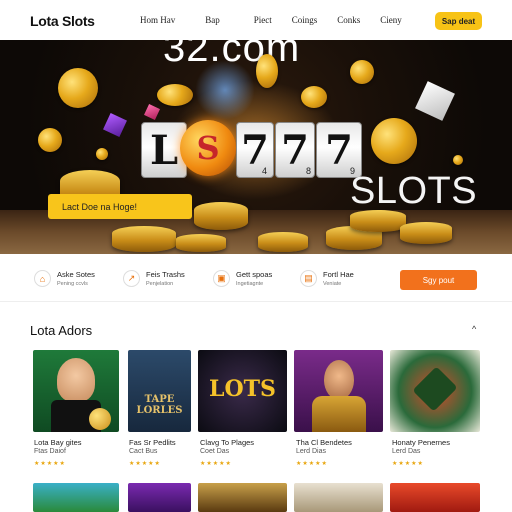  I want to click on hero-play-button: Lact Doe na Hoge!, so click(120, 206).